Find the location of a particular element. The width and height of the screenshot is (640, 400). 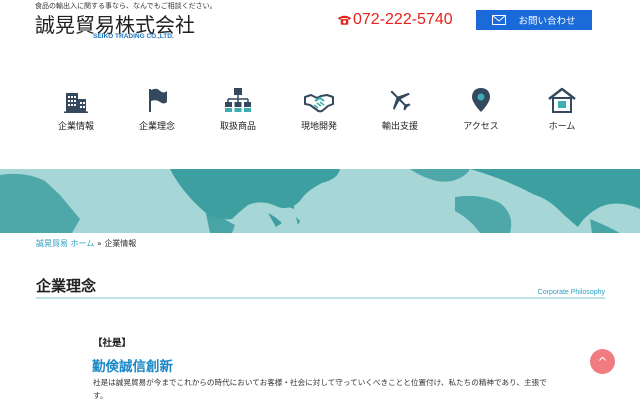

nav-item-export-support: 輸出支援 is located at coordinates (400, 109).